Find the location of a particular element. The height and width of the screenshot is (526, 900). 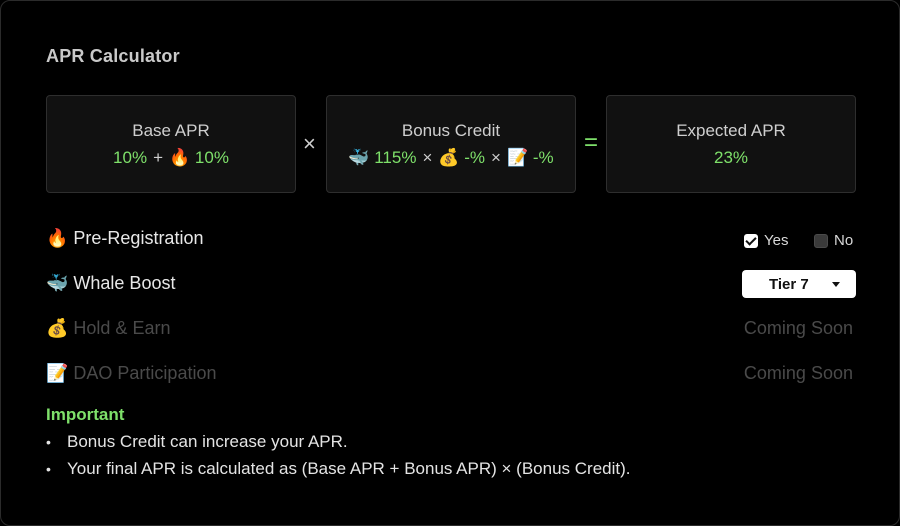

base-apr-amount: 10% is located at coordinates (130, 157).